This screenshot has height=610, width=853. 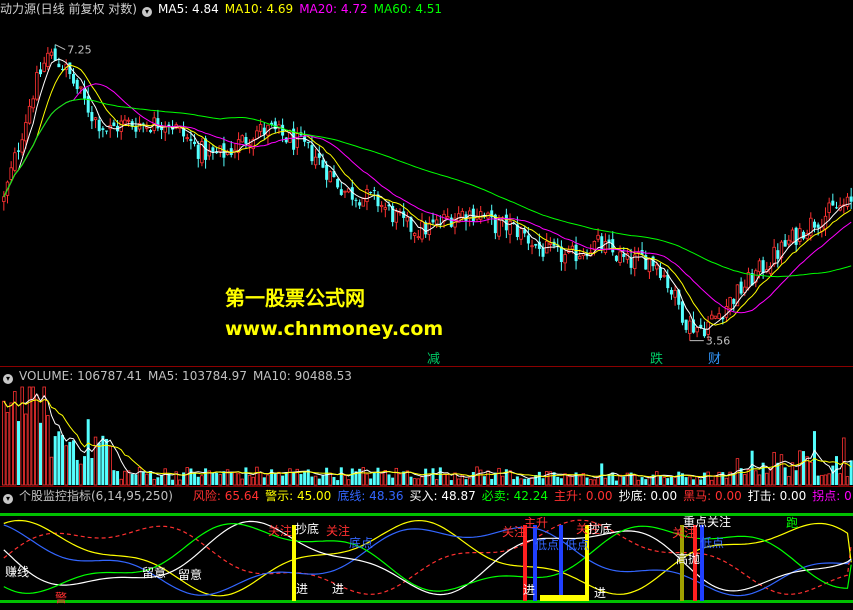 What do you see at coordinates (433, 359) in the screenshot?
I see `event-label-0: 减` at bounding box center [433, 359].